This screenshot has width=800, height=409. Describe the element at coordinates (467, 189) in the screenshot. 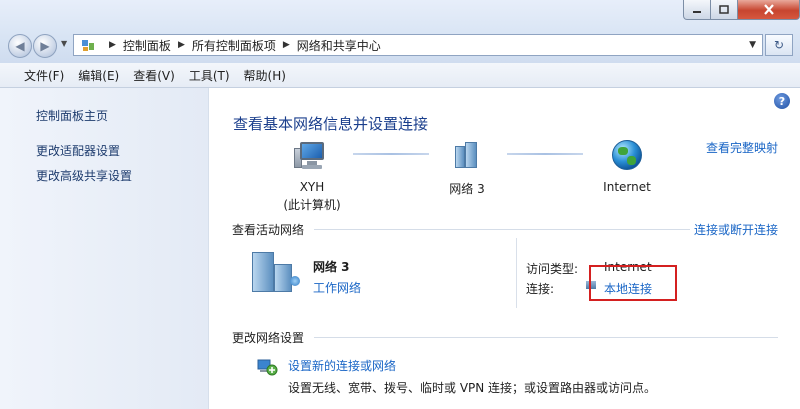

I see `network-node-name: 网络 3` at that location.